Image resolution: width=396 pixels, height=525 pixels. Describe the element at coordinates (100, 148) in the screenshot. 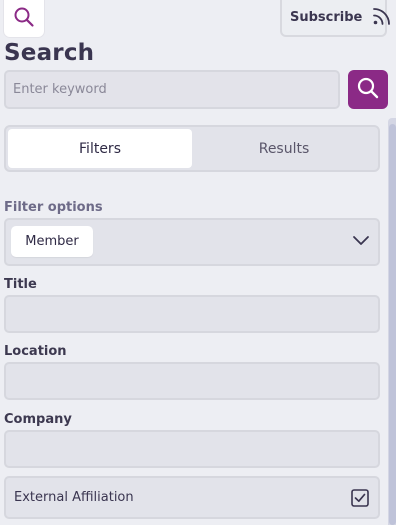

I see `tab-filters: Filters` at that location.